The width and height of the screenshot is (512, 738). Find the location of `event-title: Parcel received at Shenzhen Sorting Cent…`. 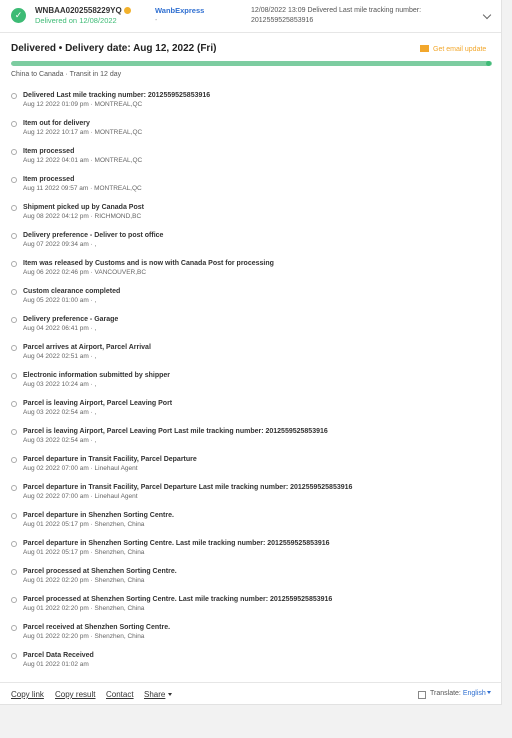

event-title: Parcel received at Shenzhen Sorting Cent… is located at coordinates (97, 627).